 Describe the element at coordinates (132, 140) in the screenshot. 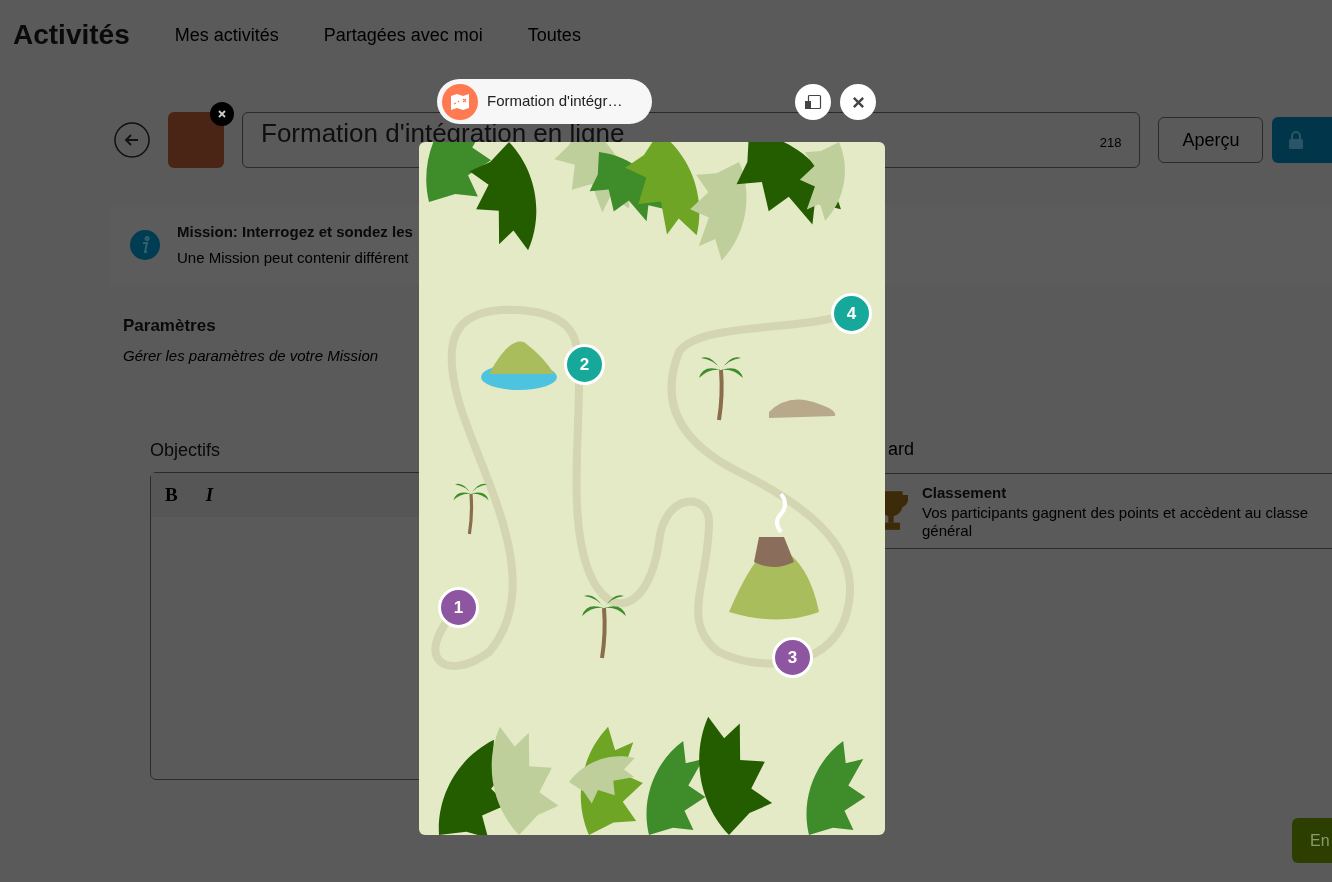

I see `back-icon` at that location.